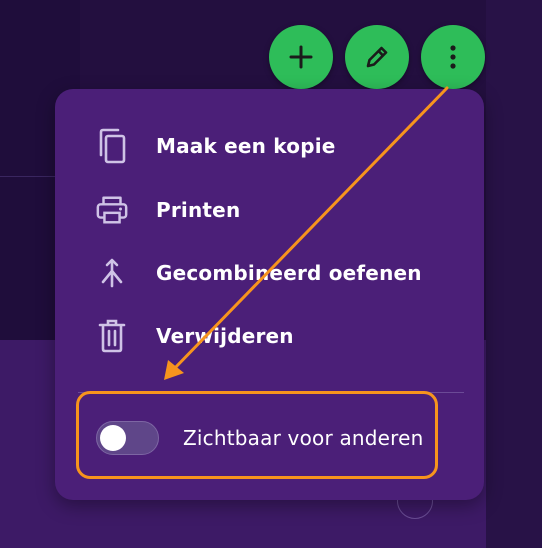 This screenshot has width=542, height=548. I want to click on visibility-setting-highlight: Zichtbaar voor anderen, so click(257, 435).